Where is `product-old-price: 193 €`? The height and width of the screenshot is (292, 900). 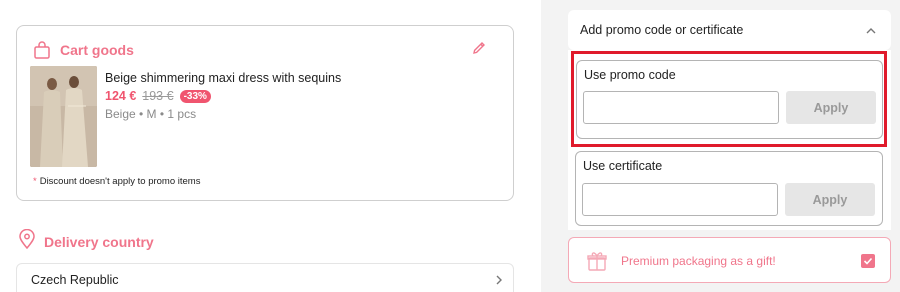 product-old-price: 193 € is located at coordinates (158, 96).